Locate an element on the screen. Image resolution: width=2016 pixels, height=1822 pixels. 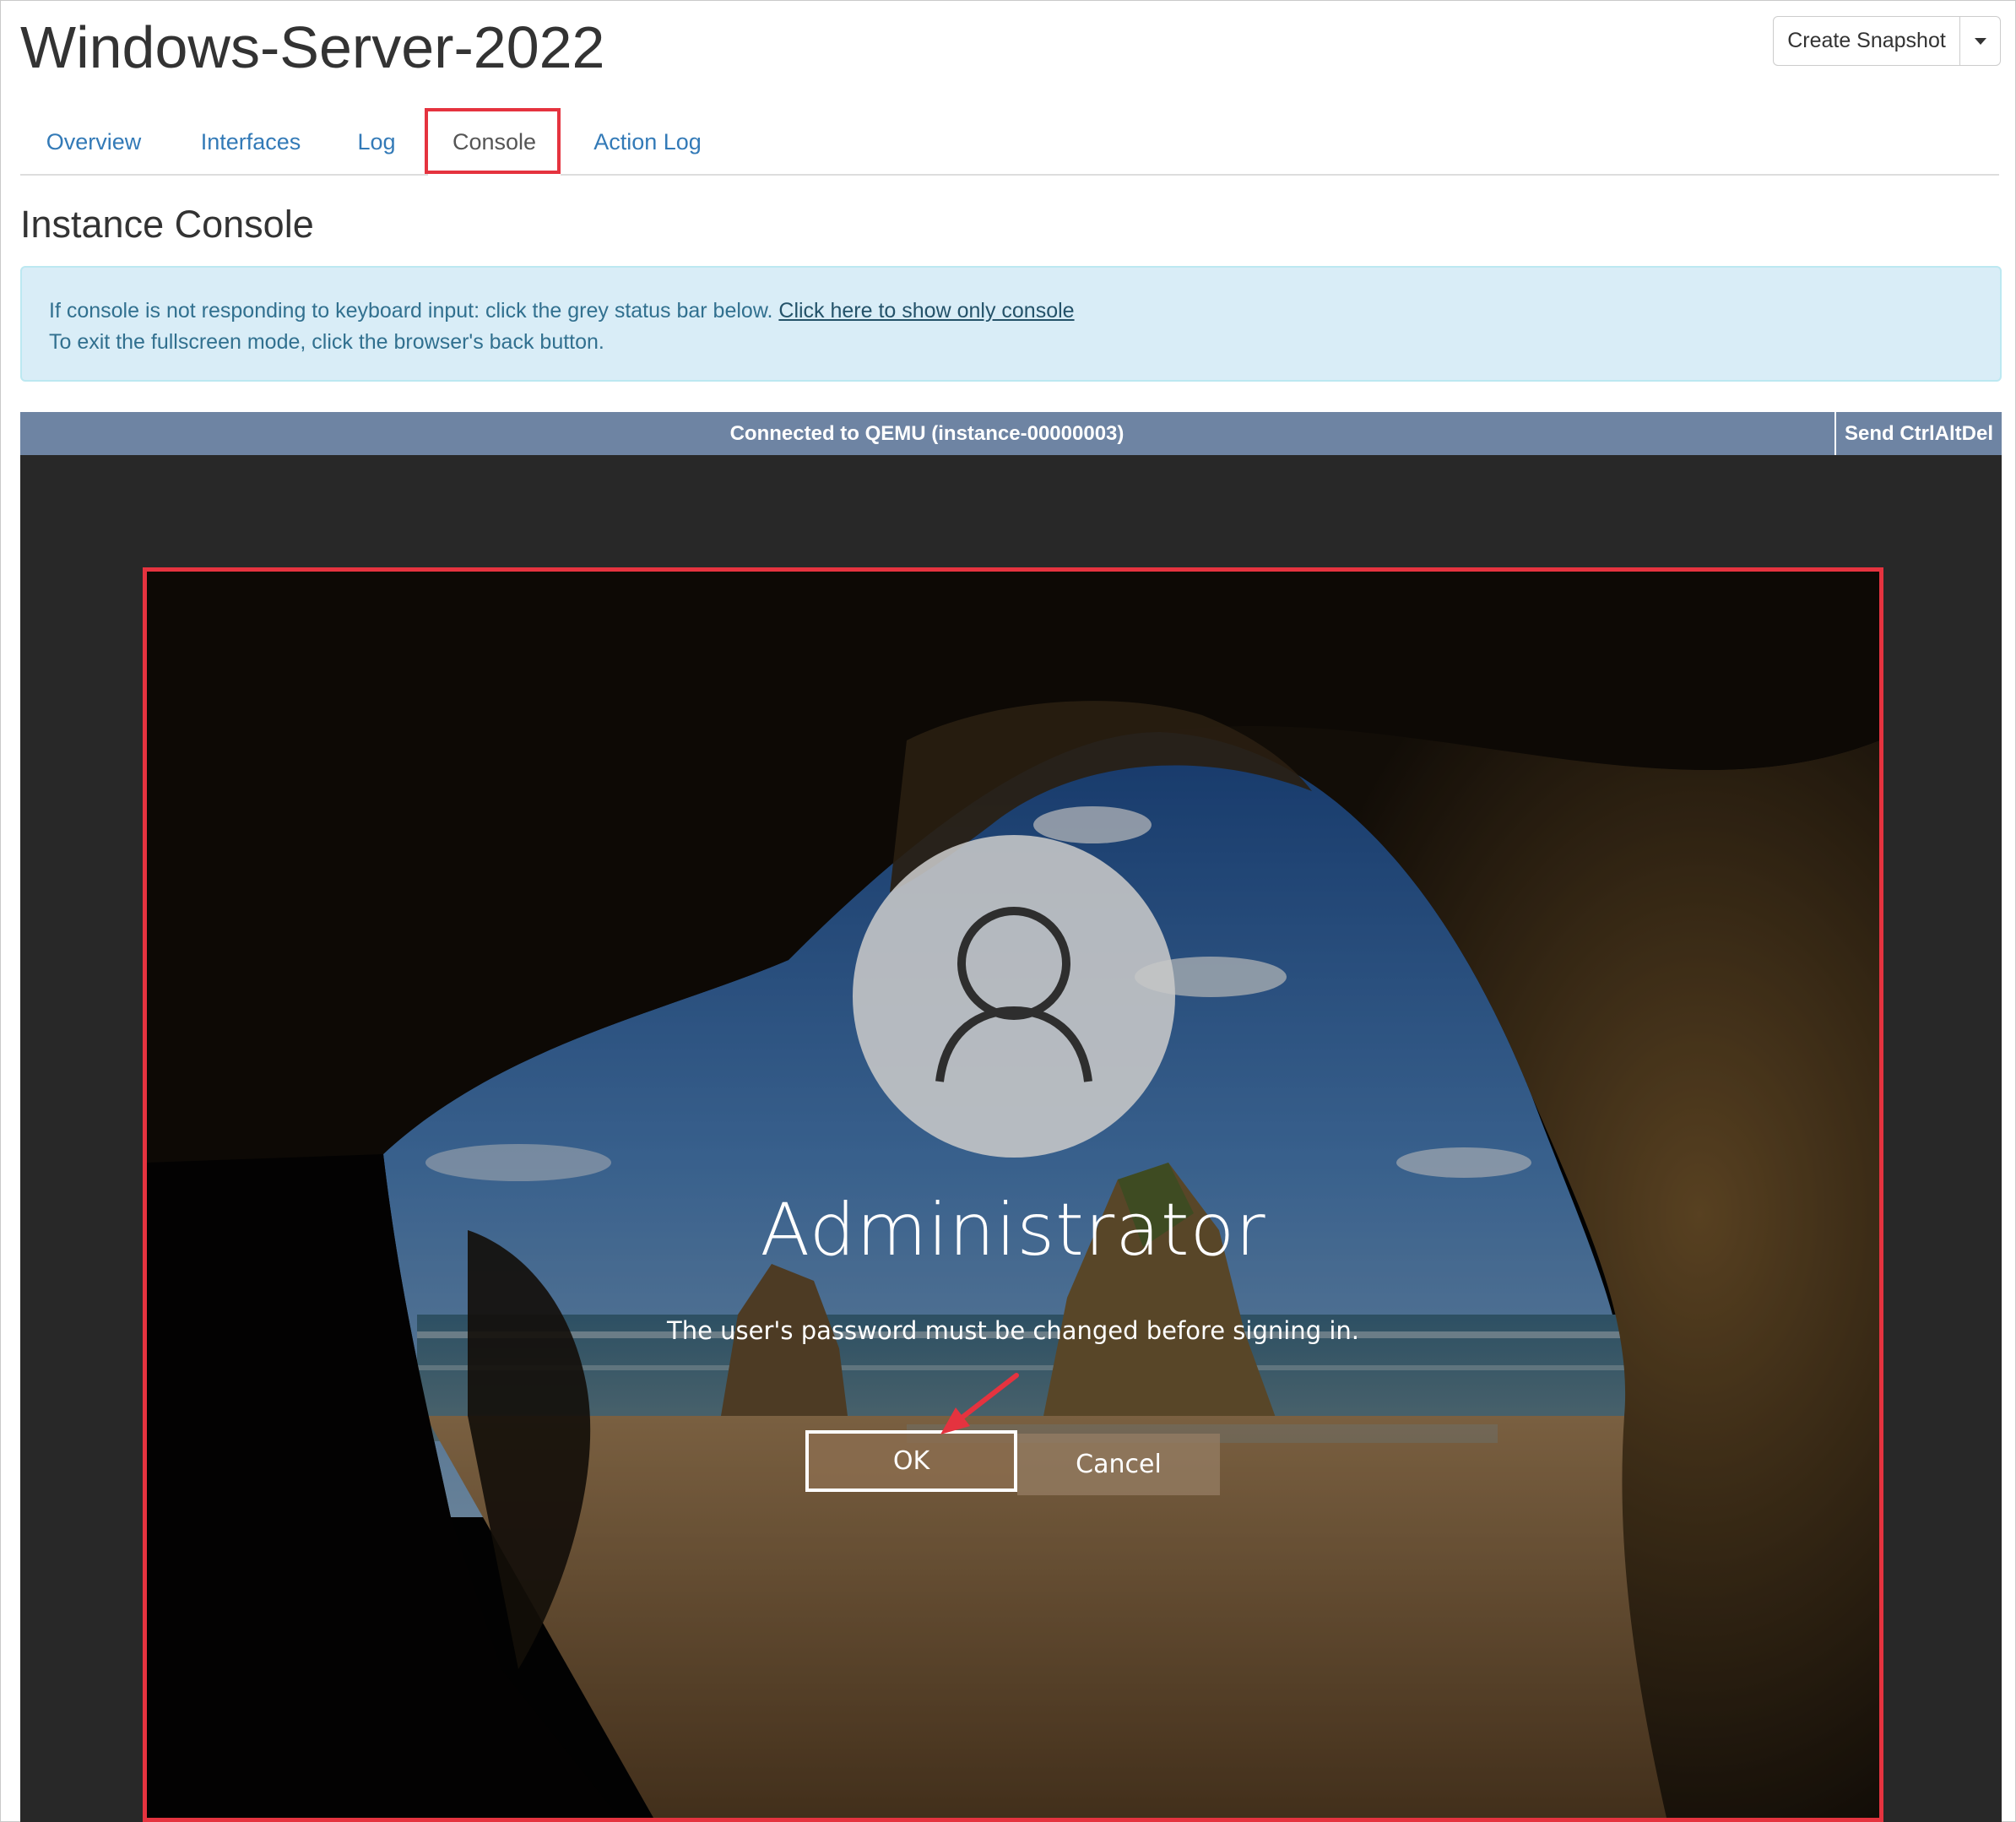
page-title: Windows-Server-2022 is located at coordinates (312, 47).